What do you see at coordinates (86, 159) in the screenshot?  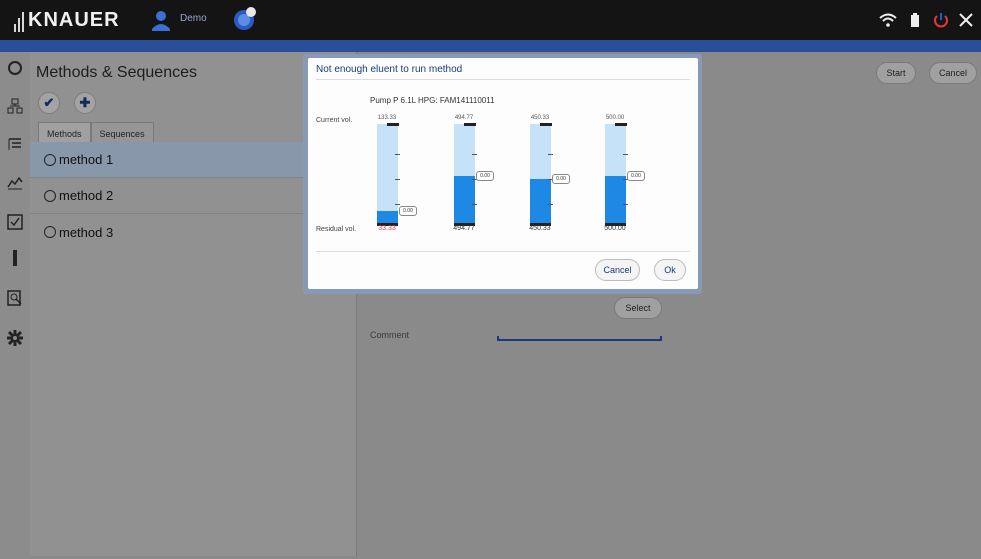 I see `list-item-label: method 1` at bounding box center [86, 159].